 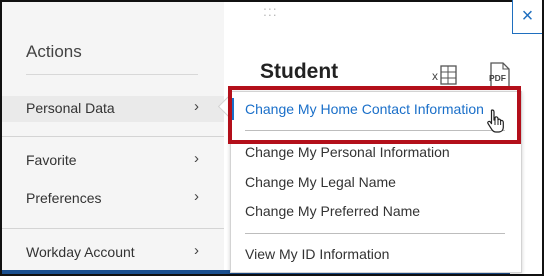 I want to click on active-indicator, so click(x=232, y=109).